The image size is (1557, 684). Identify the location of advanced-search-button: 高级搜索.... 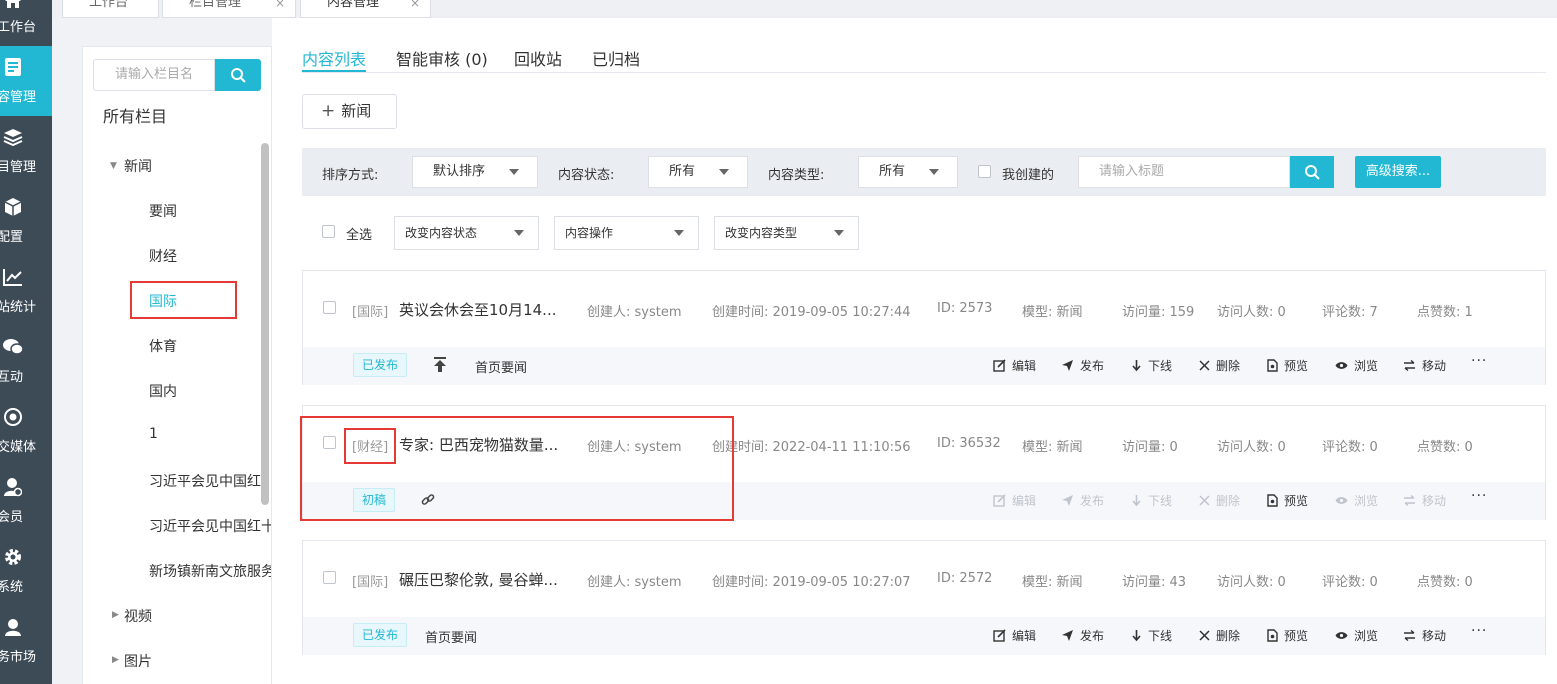
(1398, 172).